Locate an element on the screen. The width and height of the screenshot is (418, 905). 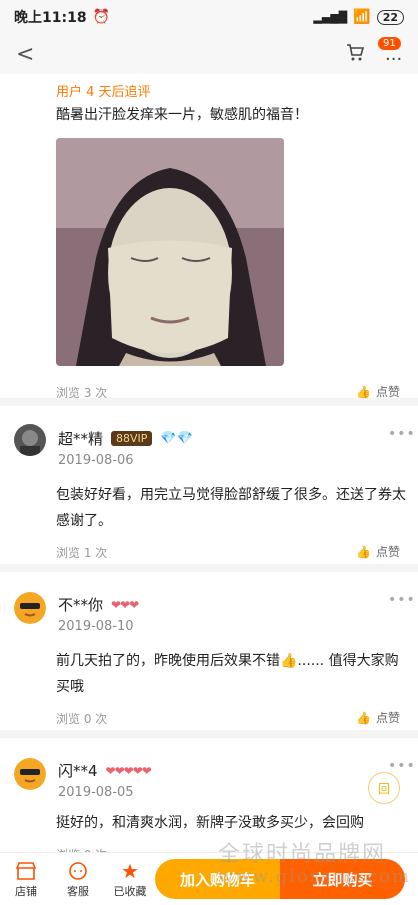
level-badge: ❤❤❤❤❤ is located at coordinates (128, 770).